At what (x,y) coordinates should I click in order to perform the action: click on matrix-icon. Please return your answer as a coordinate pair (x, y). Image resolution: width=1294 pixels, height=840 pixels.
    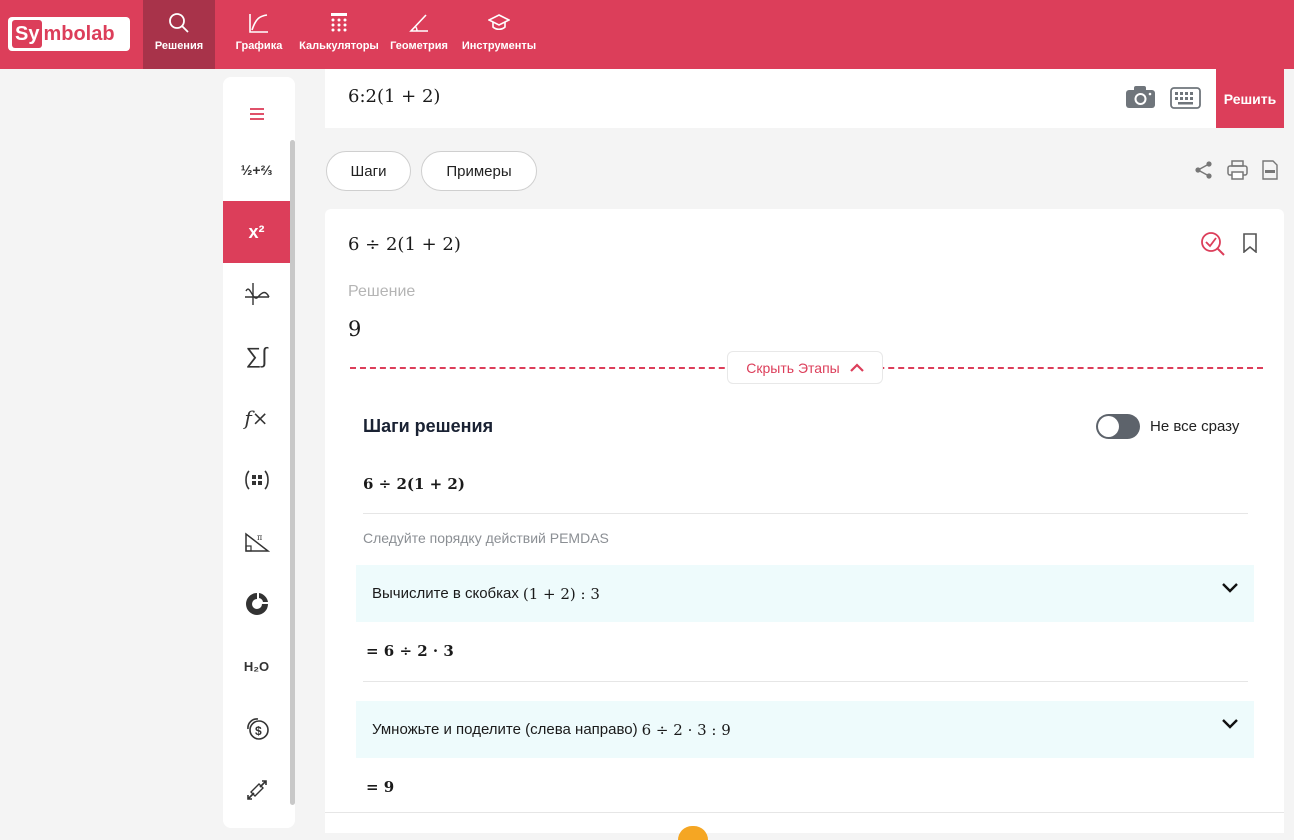
    Looking at the image, I should click on (256, 480).